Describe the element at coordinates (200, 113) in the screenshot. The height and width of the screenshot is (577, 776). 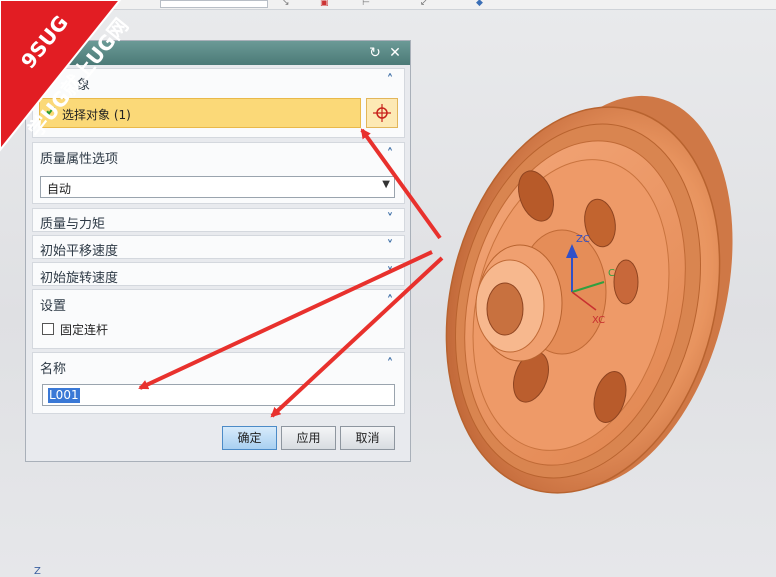
I see `select-object-row: ✔ 选择对象 (1)` at that location.